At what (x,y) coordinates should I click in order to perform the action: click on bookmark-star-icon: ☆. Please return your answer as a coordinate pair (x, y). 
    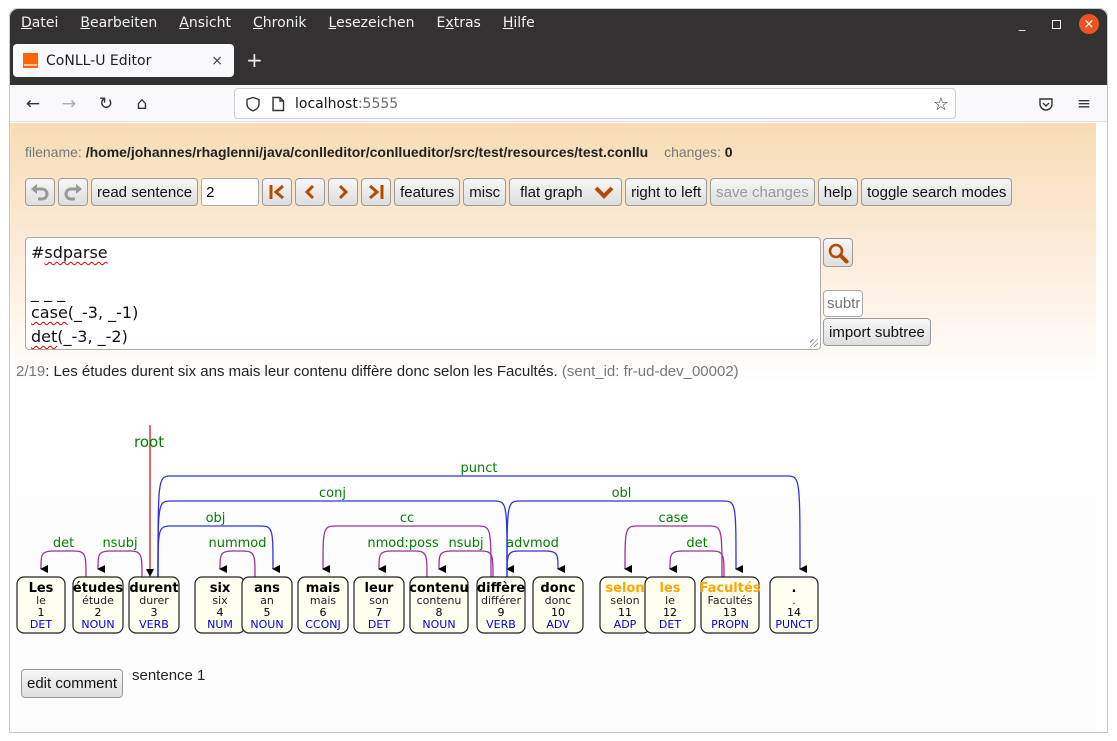
    Looking at the image, I should click on (941, 104).